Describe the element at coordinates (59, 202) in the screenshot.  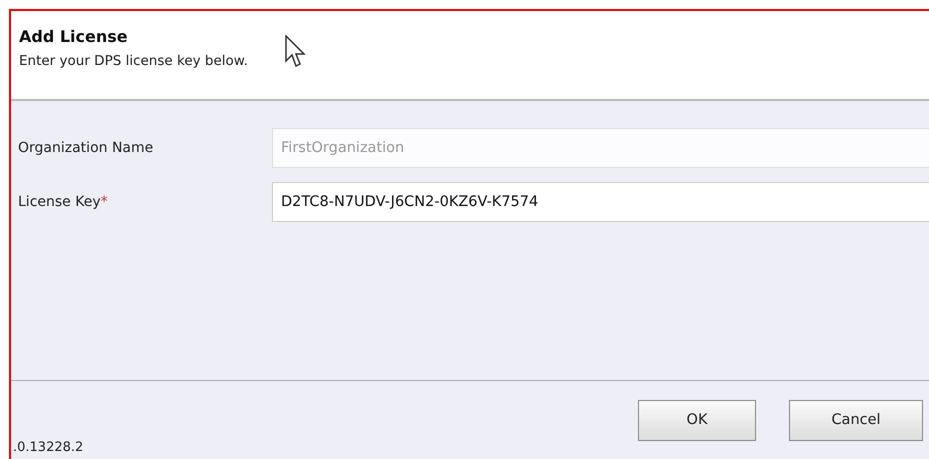
I see `field-label: License Key` at that location.